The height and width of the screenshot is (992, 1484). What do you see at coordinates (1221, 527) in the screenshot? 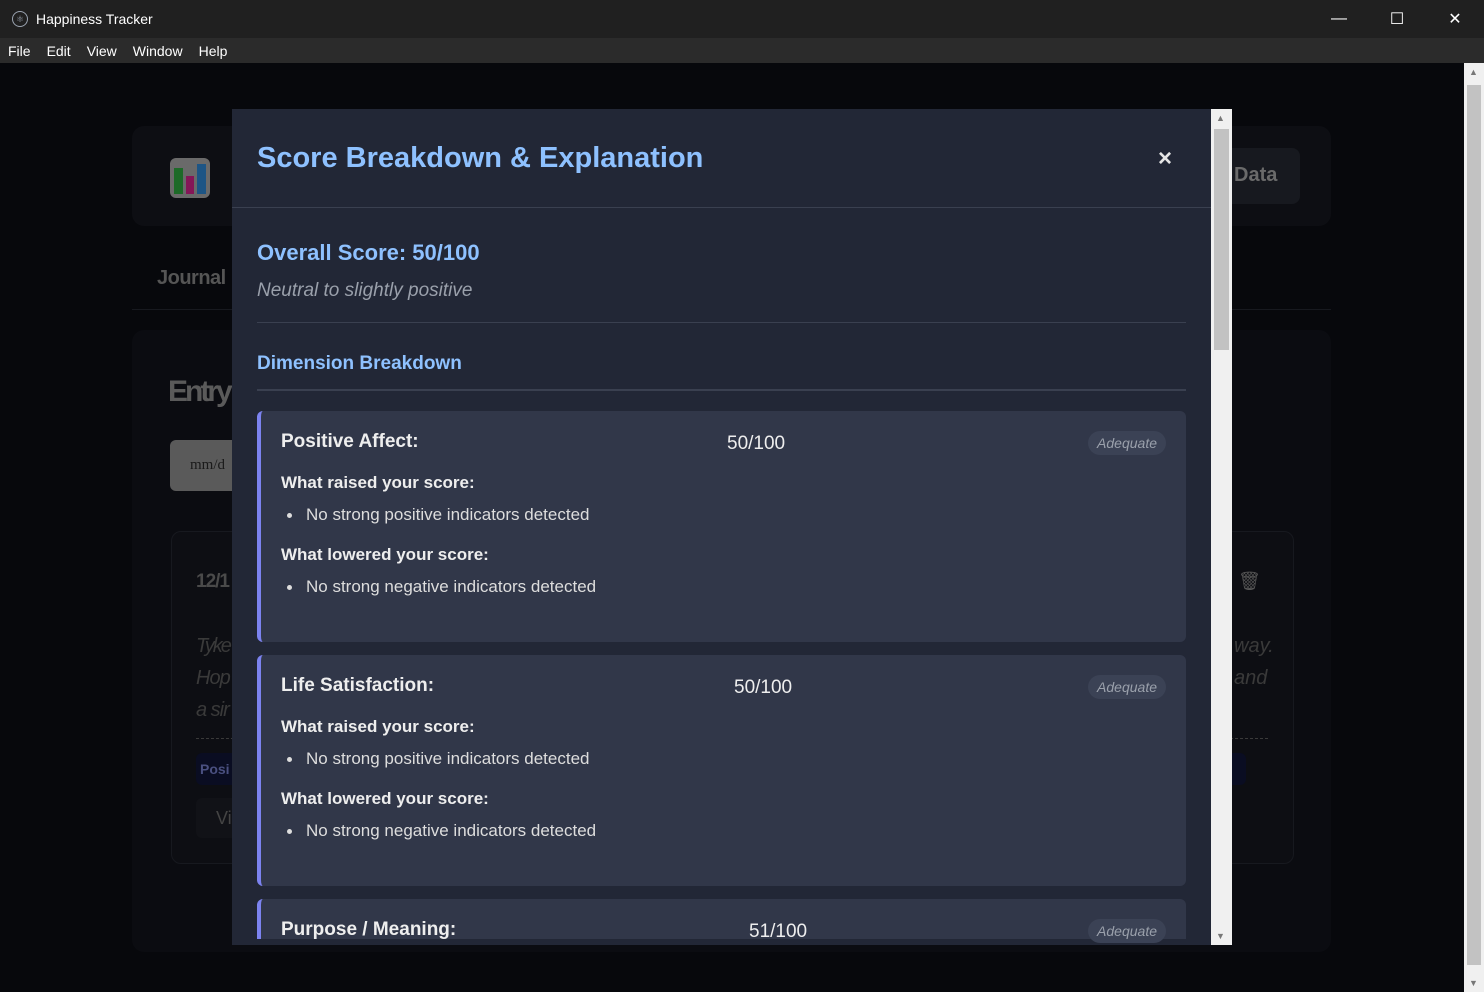
I see `modal-scrollbar: ▲ ▼` at bounding box center [1221, 527].